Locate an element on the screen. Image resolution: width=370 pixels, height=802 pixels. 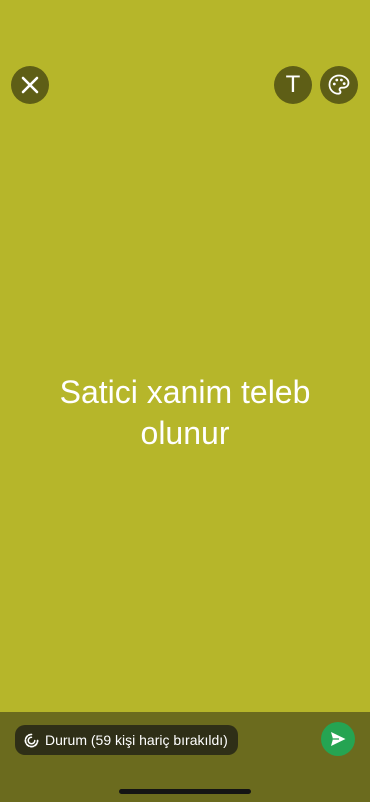
send-icon is located at coordinates (338, 739).